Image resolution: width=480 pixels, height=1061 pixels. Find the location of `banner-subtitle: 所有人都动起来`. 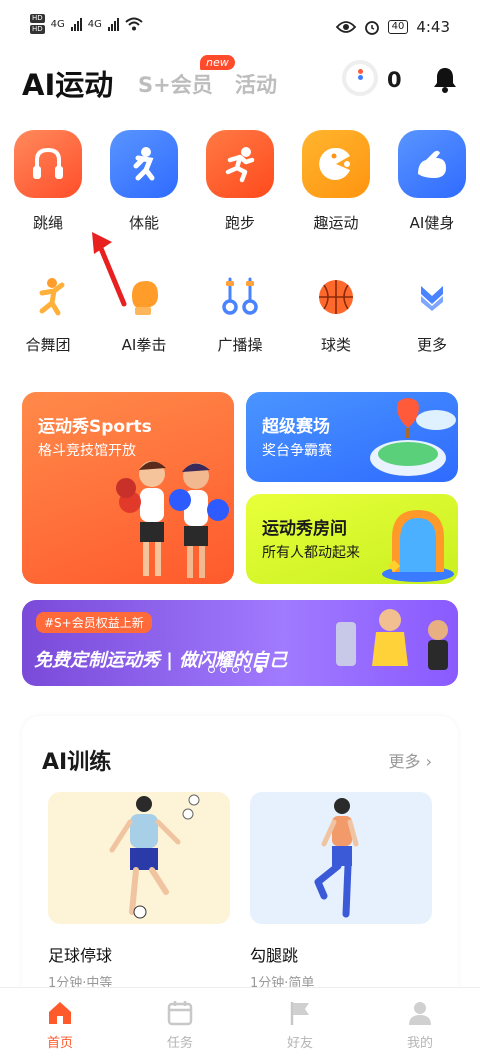

banner-subtitle: 所有人都动起来 is located at coordinates (311, 553).